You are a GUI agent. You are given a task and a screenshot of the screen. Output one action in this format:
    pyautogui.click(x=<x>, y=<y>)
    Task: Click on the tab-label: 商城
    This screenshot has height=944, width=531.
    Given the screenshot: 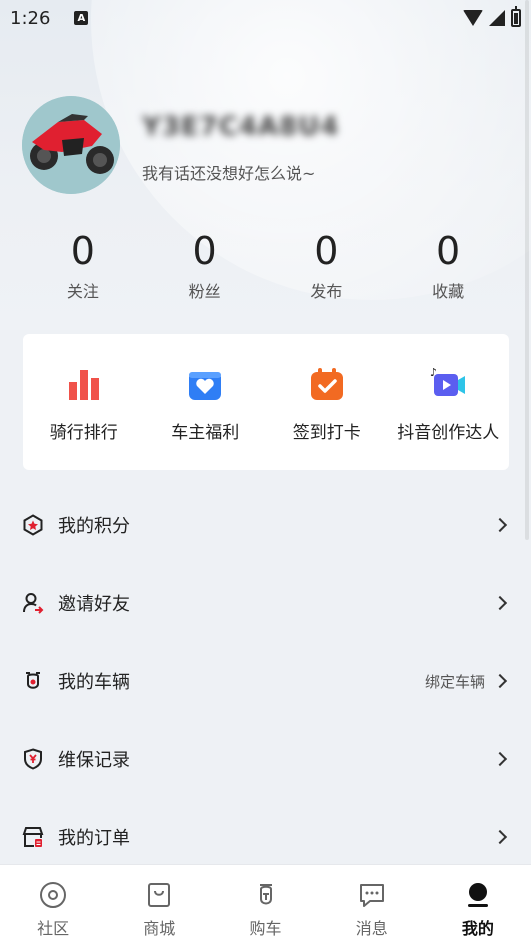 What is the action you would take?
    pyautogui.click(x=159, y=928)
    